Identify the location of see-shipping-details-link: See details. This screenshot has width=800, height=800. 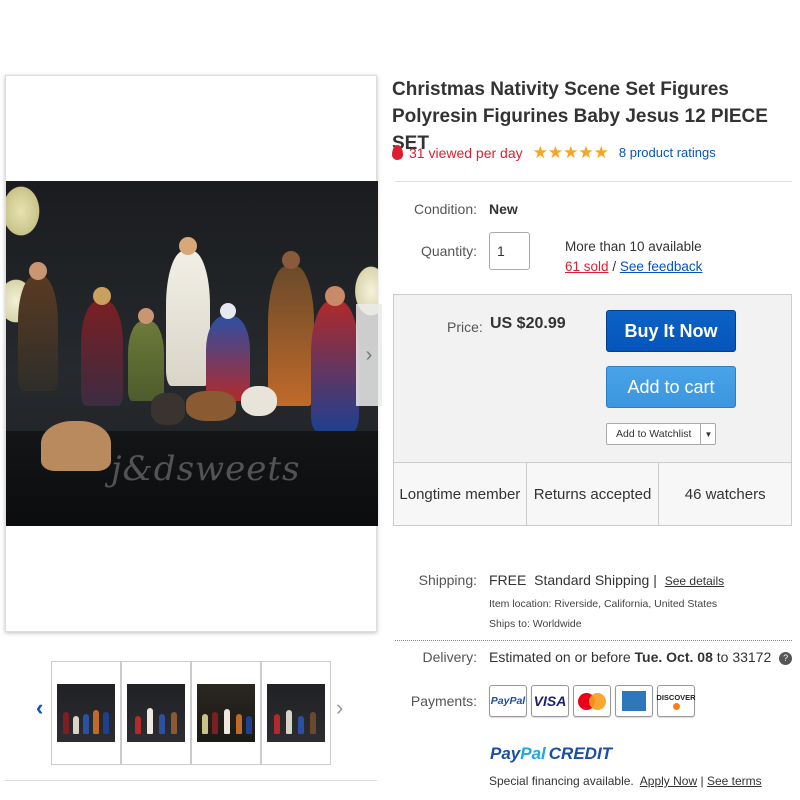
(694, 581).